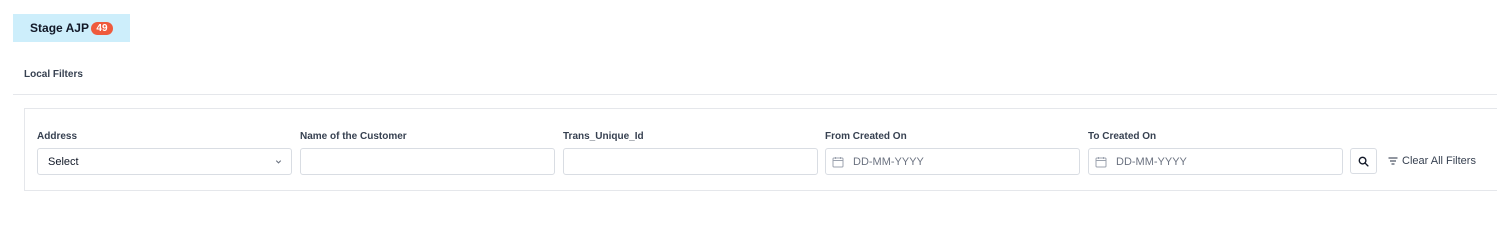 The image size is (1497, 241). I want to click on clear-all-filters-button: Clear All Filters, so click(1432, 161).